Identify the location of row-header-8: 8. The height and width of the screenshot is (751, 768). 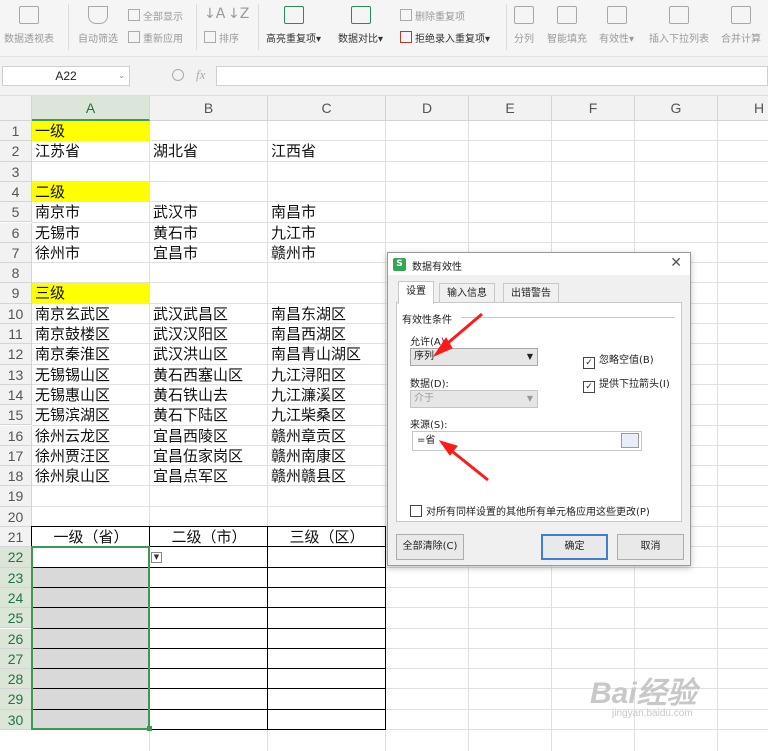
(16, 273).